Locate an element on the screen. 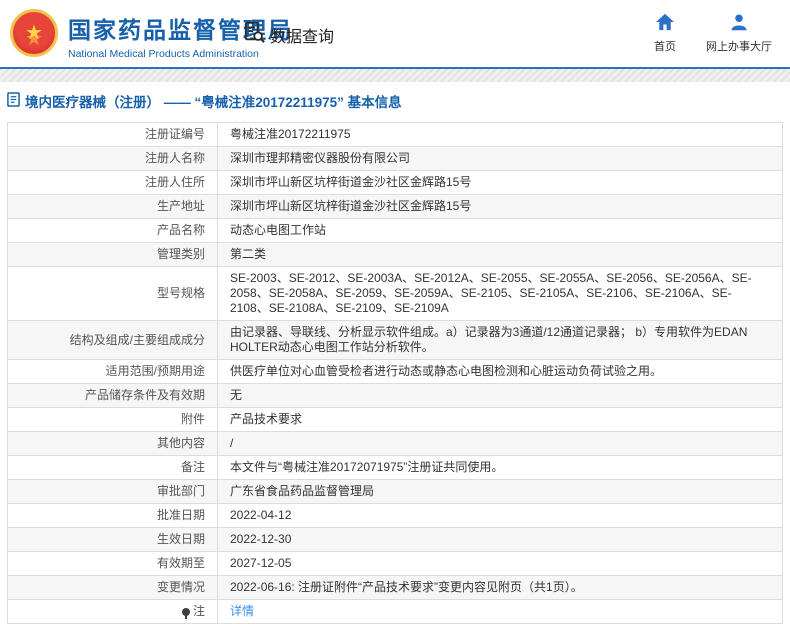 This screenshot has height=624, width=790. row-label: 变更情况 is located at coordinates (112, 587).